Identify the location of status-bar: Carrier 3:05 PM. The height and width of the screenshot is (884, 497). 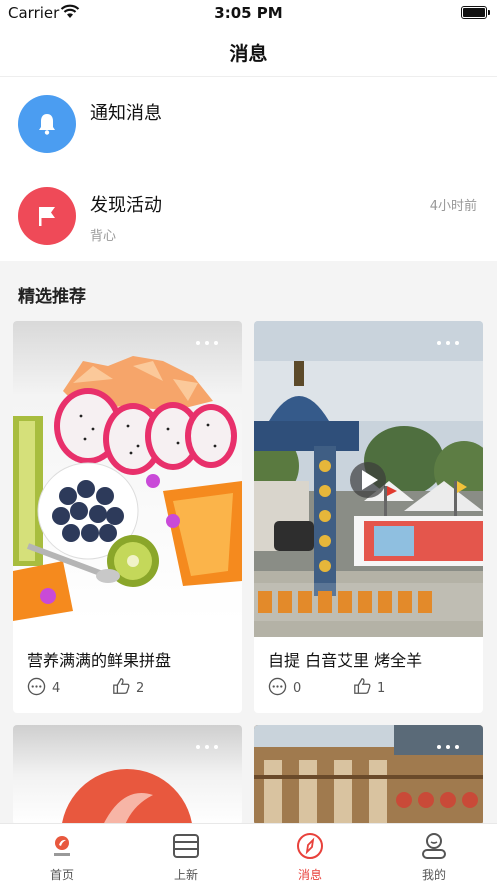
(248, 13).